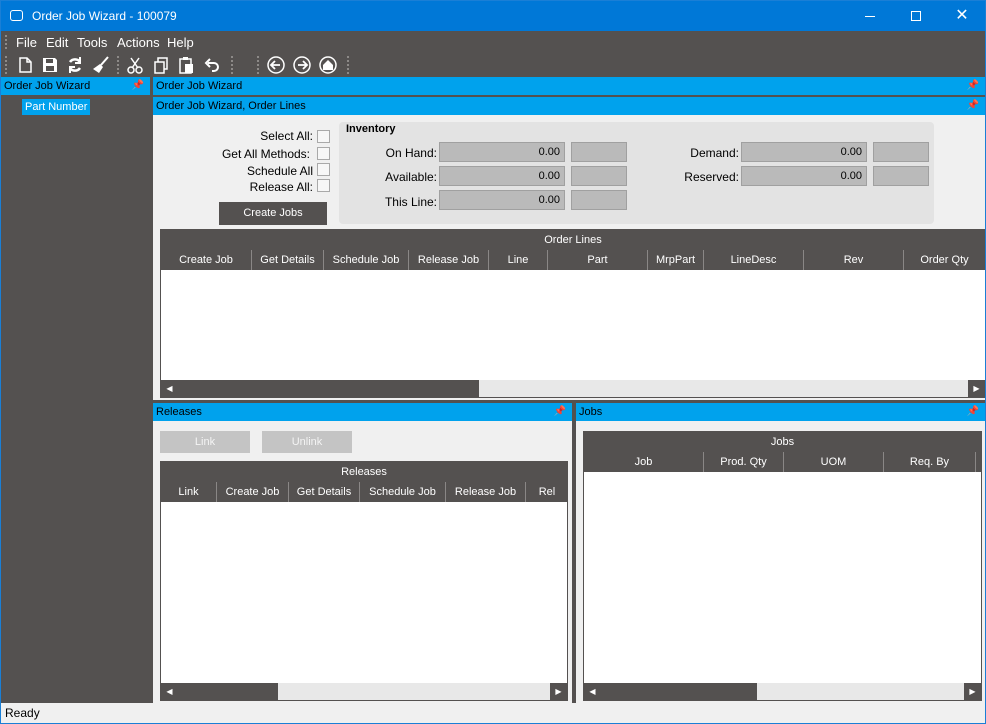 The image size is (986, 724). Describe the element at coordinates (205, 442) in the screenshot. I see `link-button: Link` at that location.